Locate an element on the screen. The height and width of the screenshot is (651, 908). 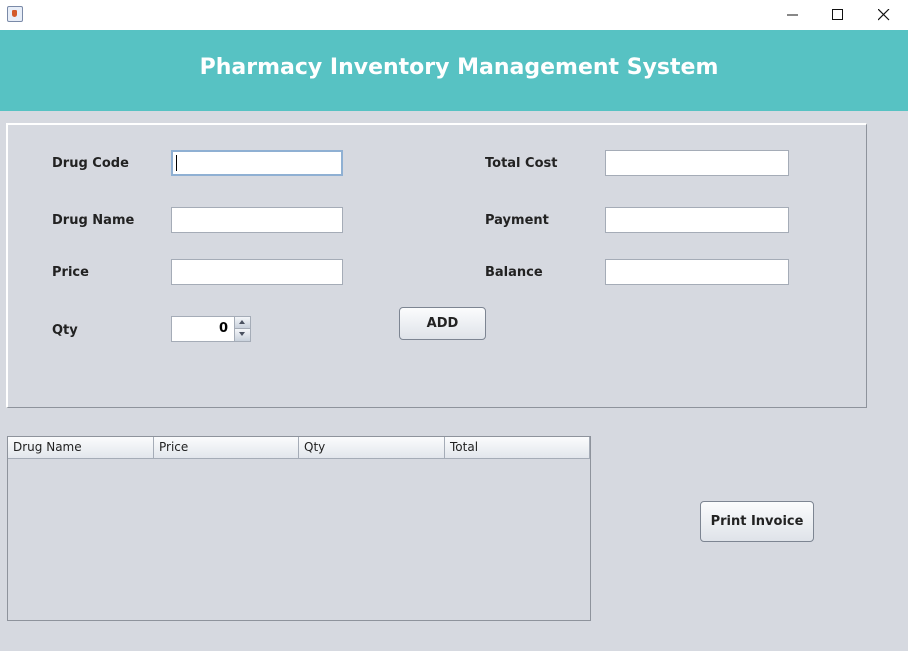
add-button: ADD is located at coordinates (442, 323).